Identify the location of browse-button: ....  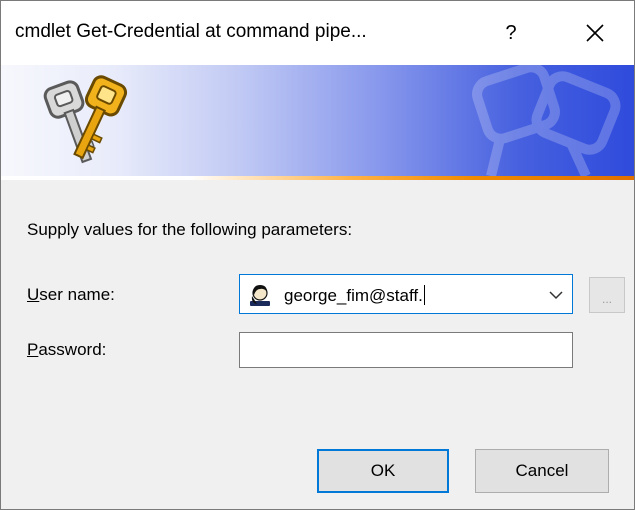
(607, 295).